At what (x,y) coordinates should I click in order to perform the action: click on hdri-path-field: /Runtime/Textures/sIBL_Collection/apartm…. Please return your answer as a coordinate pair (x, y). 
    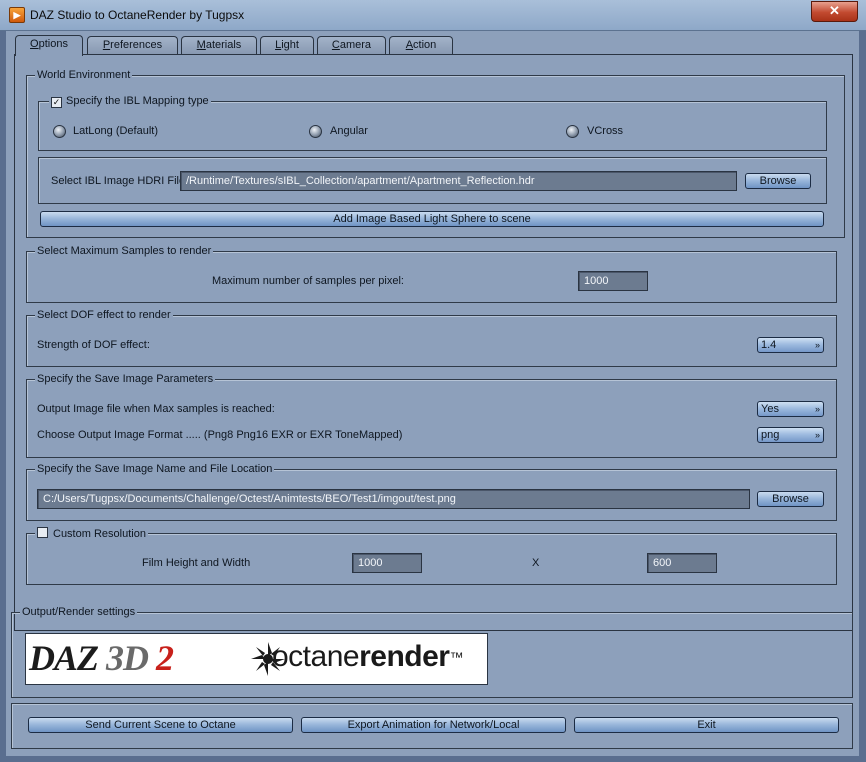
    Looking at the image, I should click on (458, 181).